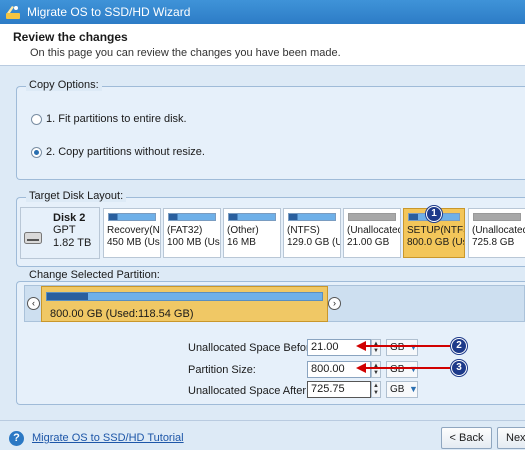 This screenshot has width=525, height=450. Describe the element at coordinates (67, 296) in the screenshot. I see `partition-used-fill` at that location.